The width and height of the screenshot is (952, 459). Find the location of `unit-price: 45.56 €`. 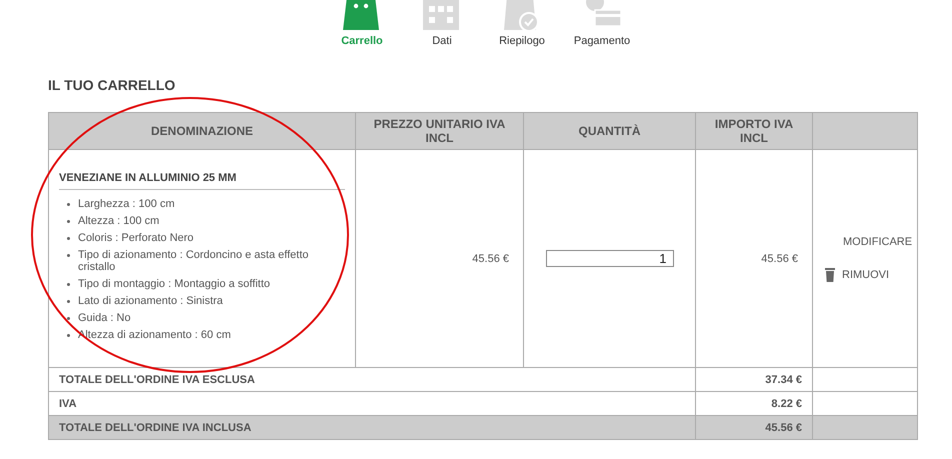

unit-price: 45.56 € is located at coordinates (490, 258).